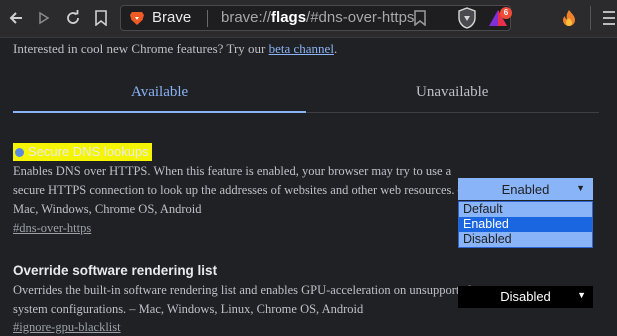 This screenshot has height=336, width=617. I want to click on url-separator, so click(207, 18).